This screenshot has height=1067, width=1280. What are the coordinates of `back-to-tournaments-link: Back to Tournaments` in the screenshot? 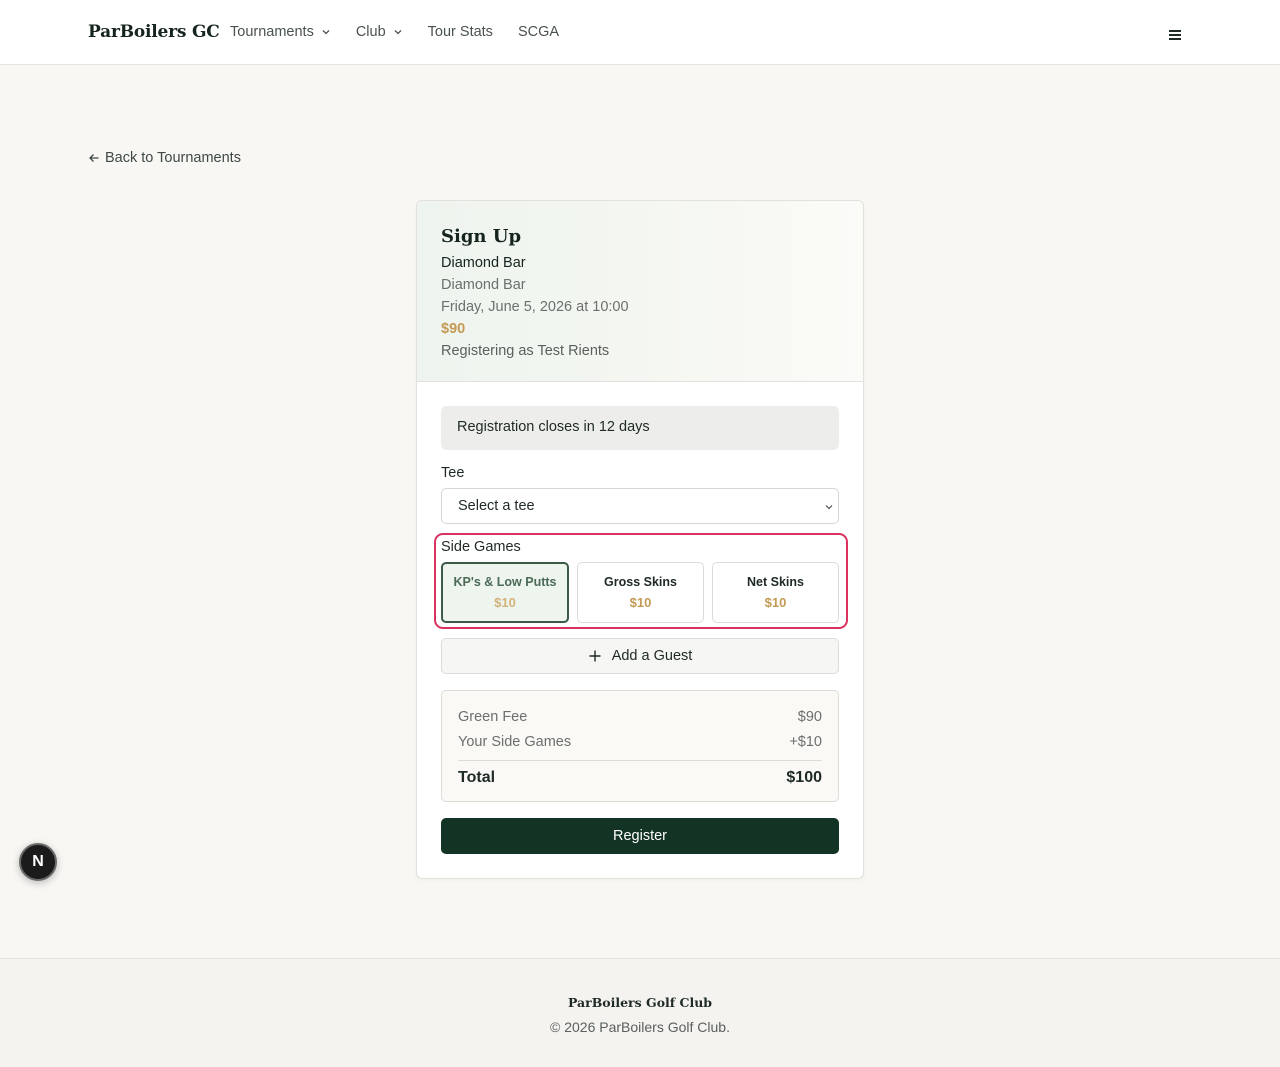 It's located at (164, 158).